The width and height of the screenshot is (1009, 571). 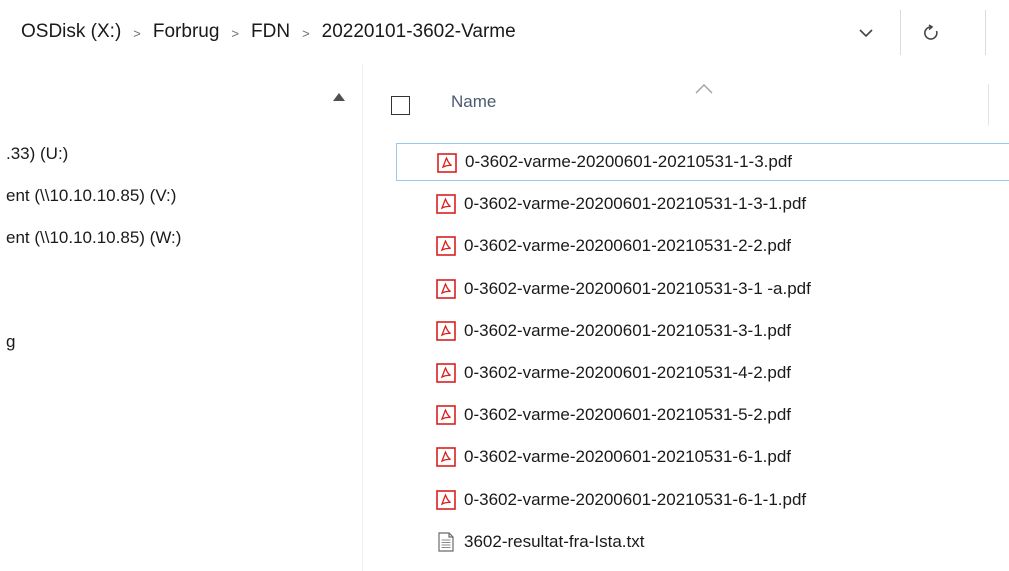 I want to click on breadcrumb-osdisk: OSDisk (X:), so click(x=71, y=32).